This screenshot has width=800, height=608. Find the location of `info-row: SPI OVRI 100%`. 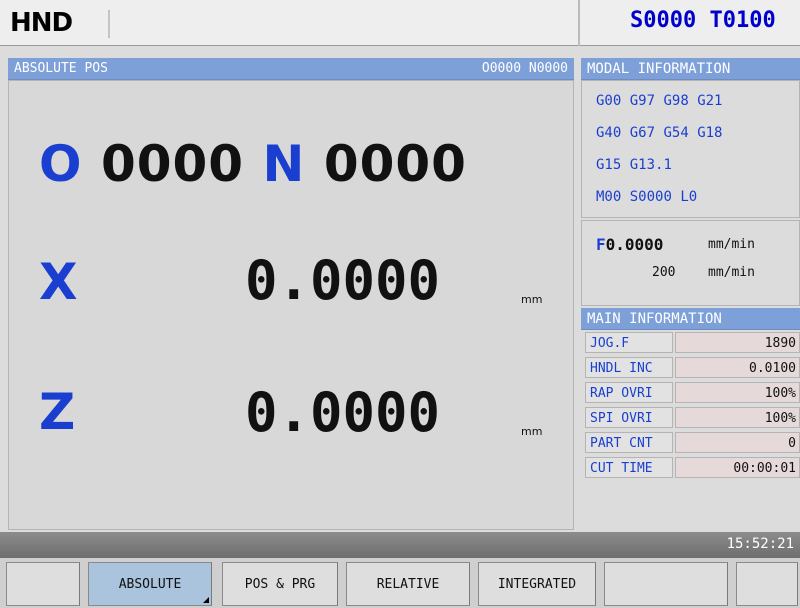

info-row: SPI OVRI 100% is located at coordinates (690, 417).